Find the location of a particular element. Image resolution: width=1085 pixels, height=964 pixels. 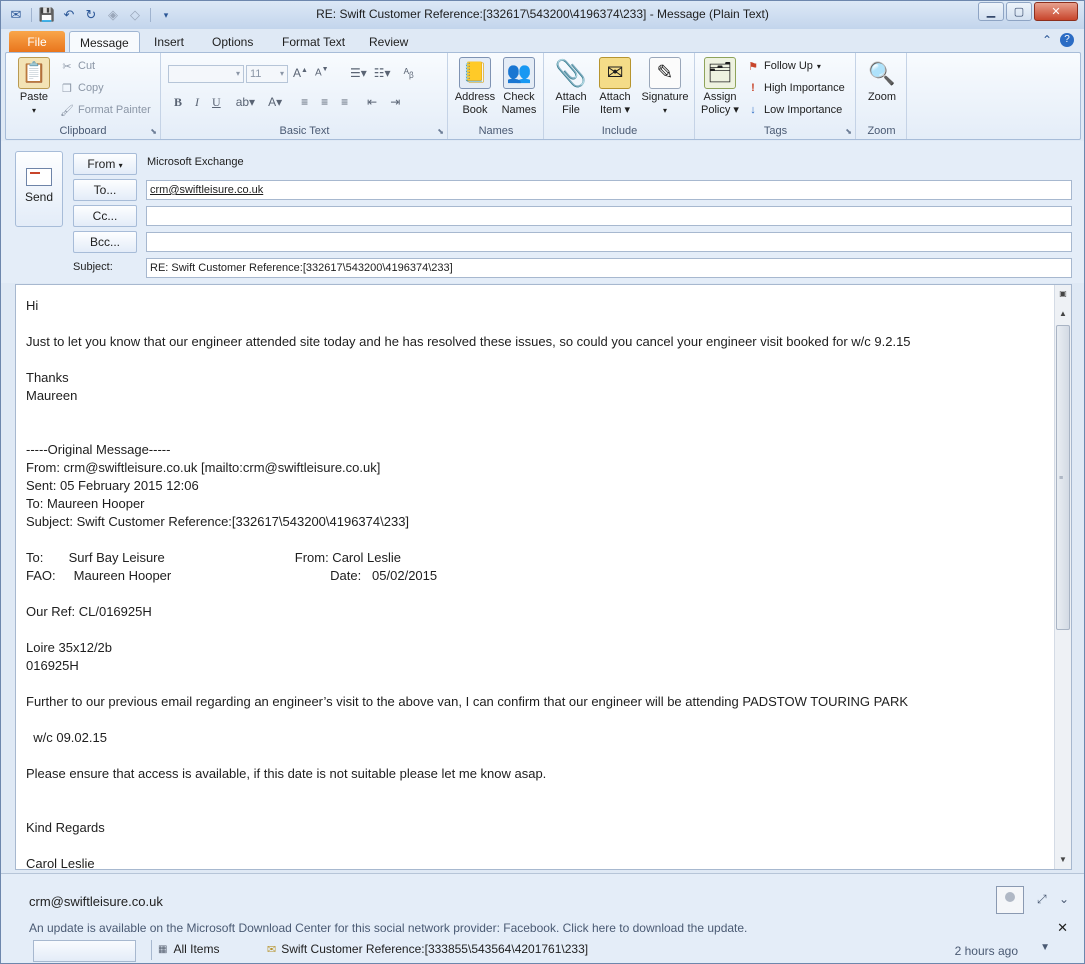

high-importance-icon: ! is located at coordinates (753, 88).